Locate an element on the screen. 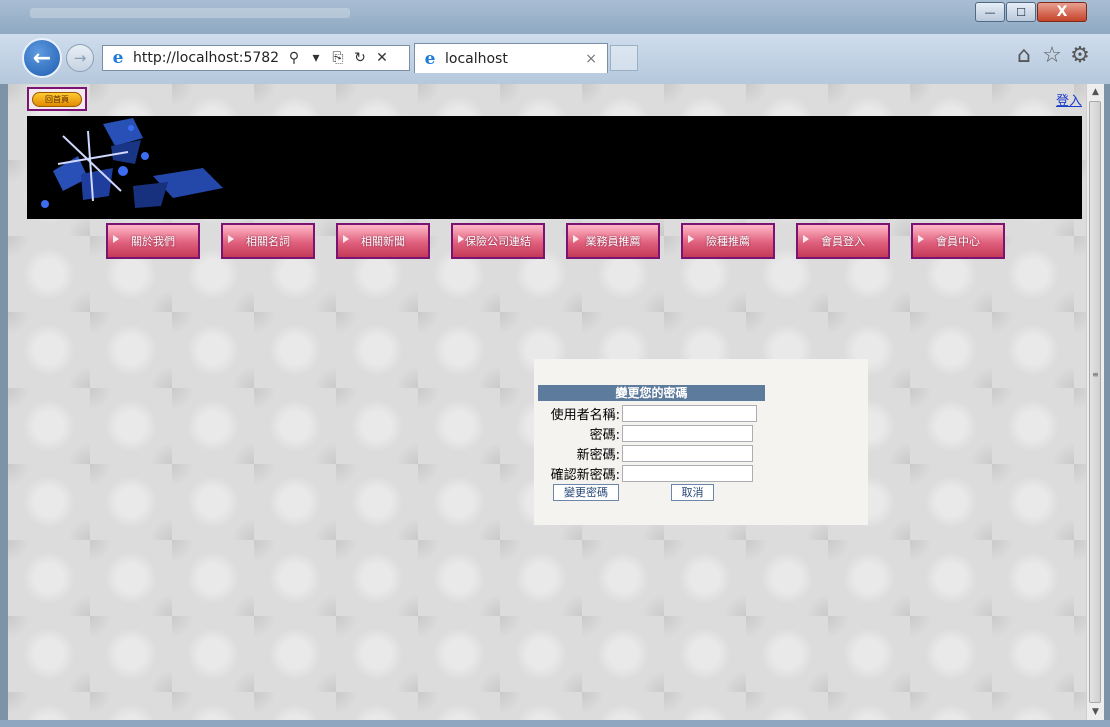  password-row: 密碼: is located at coordinates (703, 433).